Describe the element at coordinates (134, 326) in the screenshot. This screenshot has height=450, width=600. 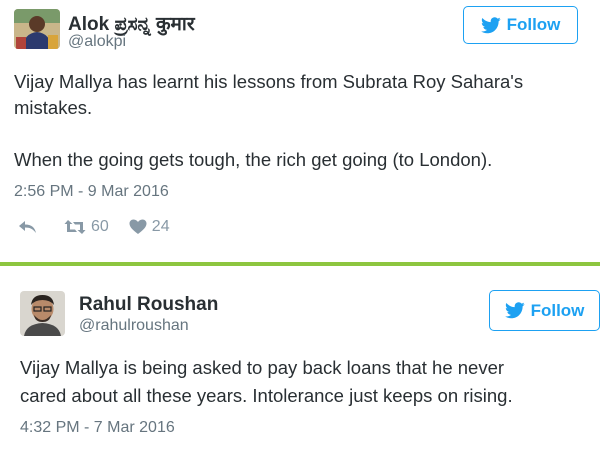
I see `user-handle: @rahulroushan` at that location.